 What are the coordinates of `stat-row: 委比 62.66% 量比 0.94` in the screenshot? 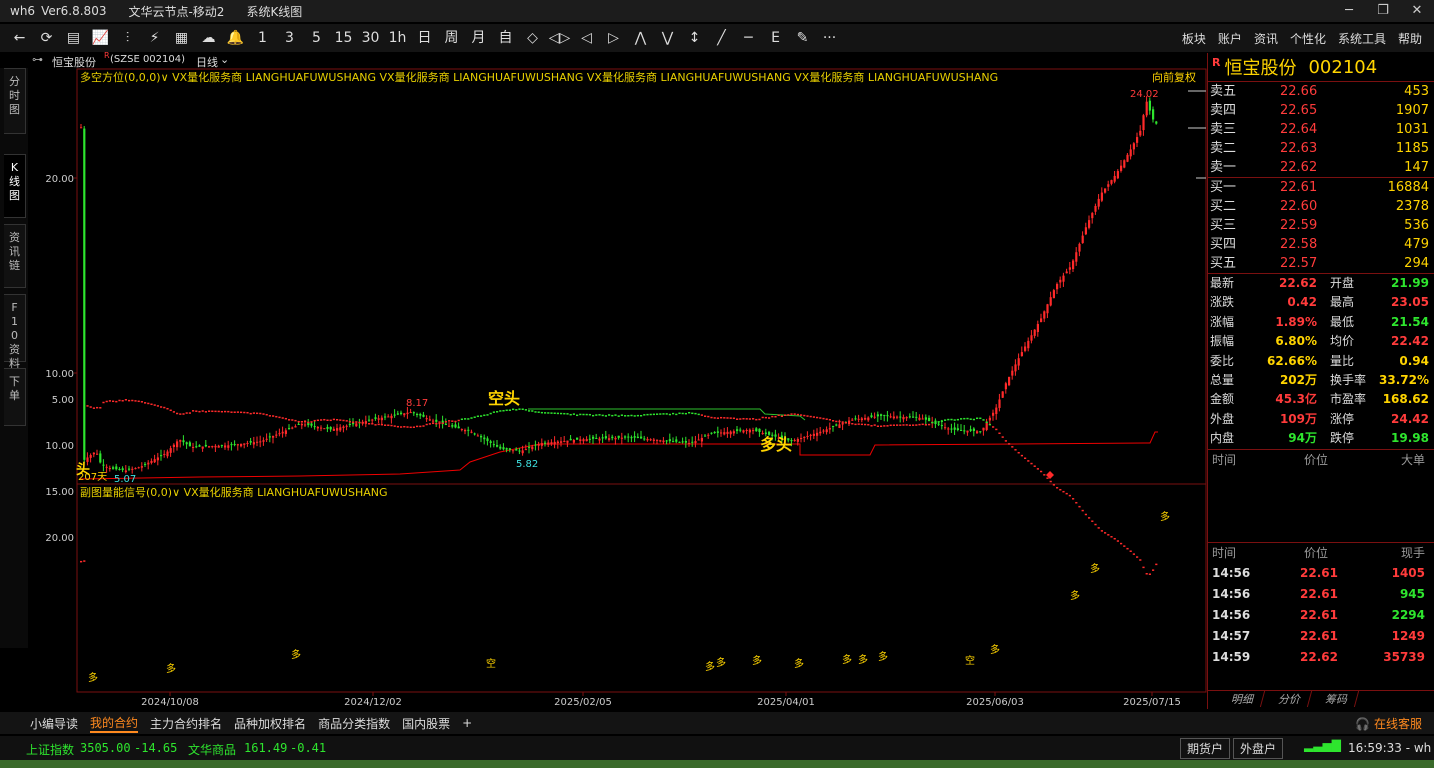 It's located at (1321, 361).